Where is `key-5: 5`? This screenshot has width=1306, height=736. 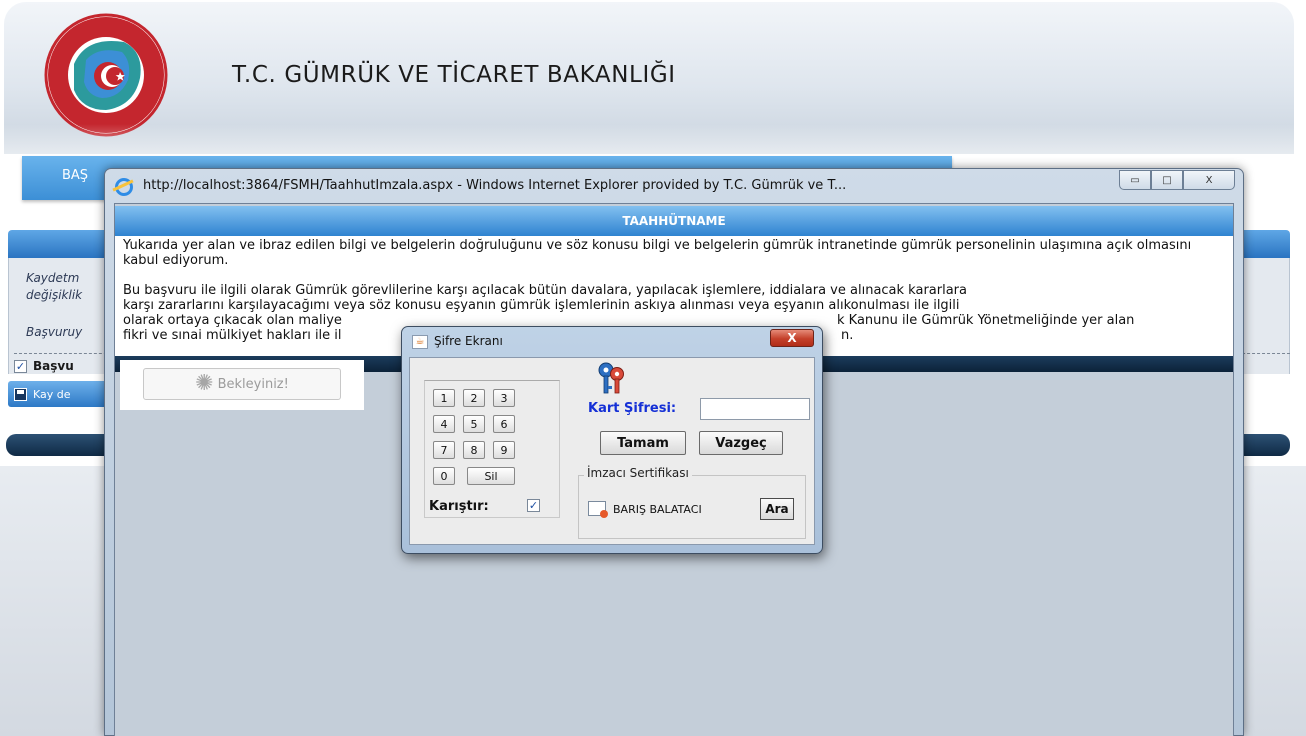
key-5: 5 is located at coordinates (474, 424).